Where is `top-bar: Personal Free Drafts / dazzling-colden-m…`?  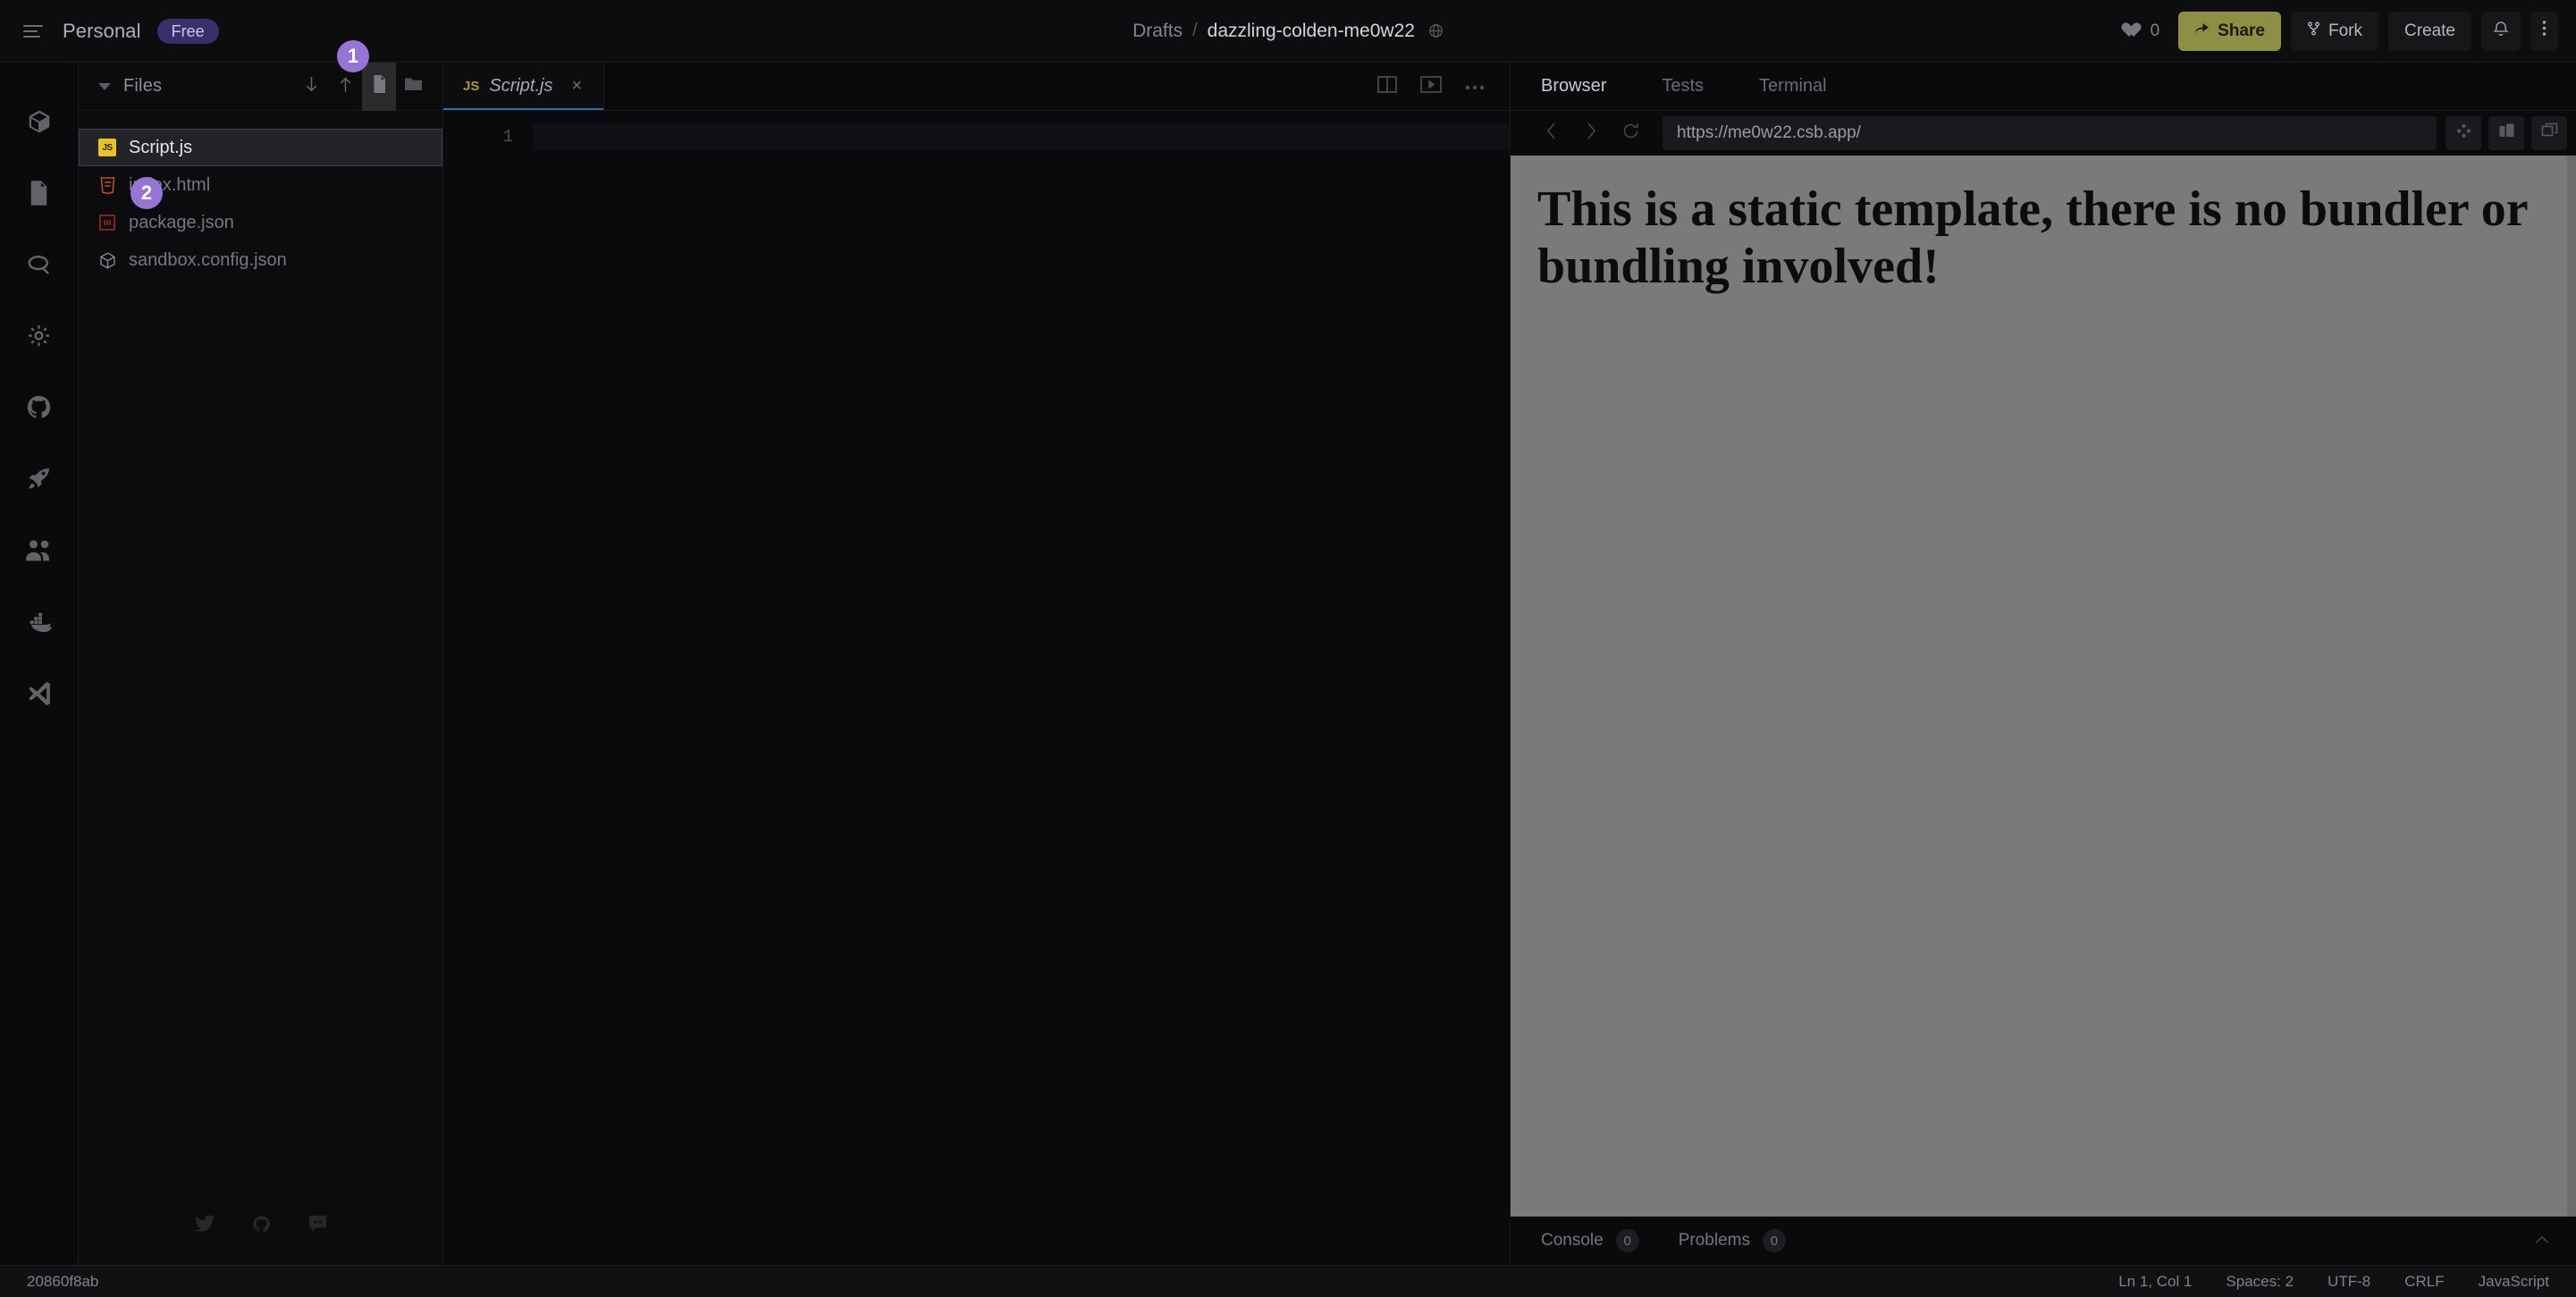 top-bar: Personal Free Drafts / dazzling-colden-m… is located at coordinates (1288, 31).